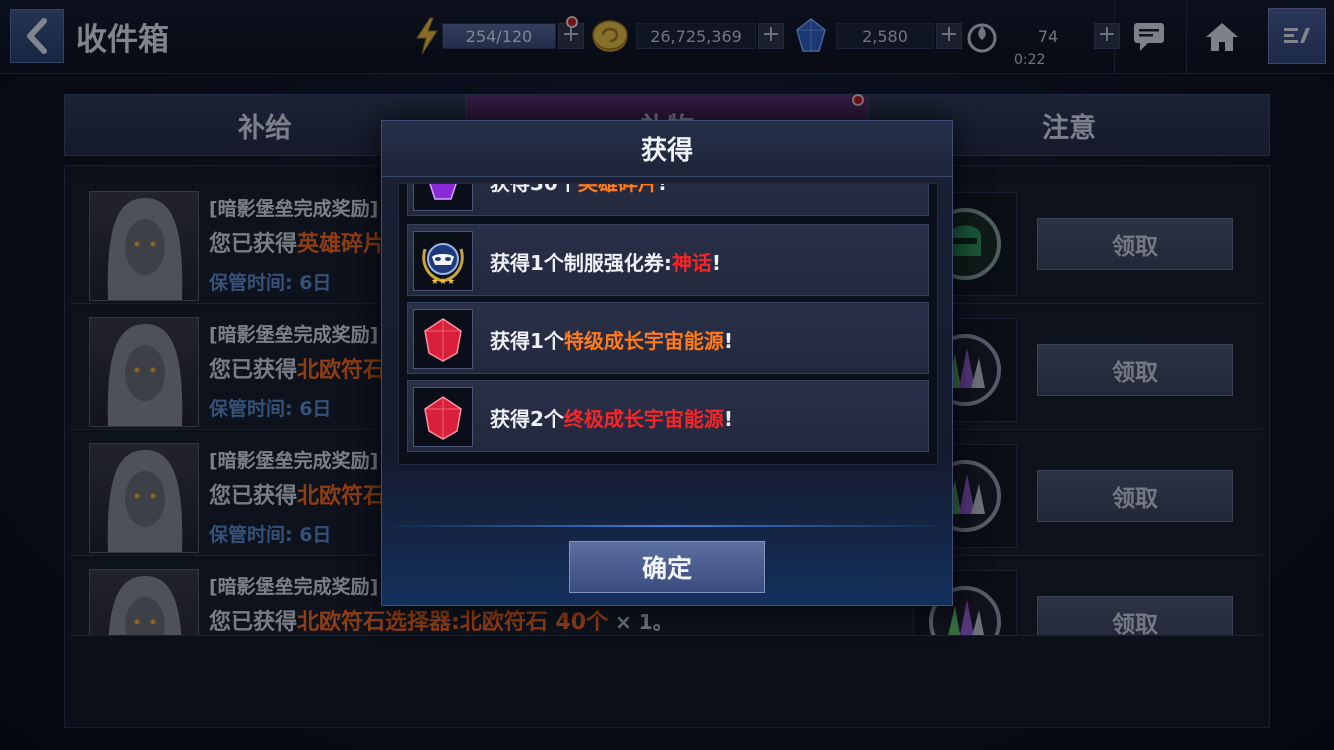 Image resolution: width=1334 pixels, height=750 pixels. Describe the element at coordinates (443, 192) in the screenshot. I see `gem-icon` at that location.